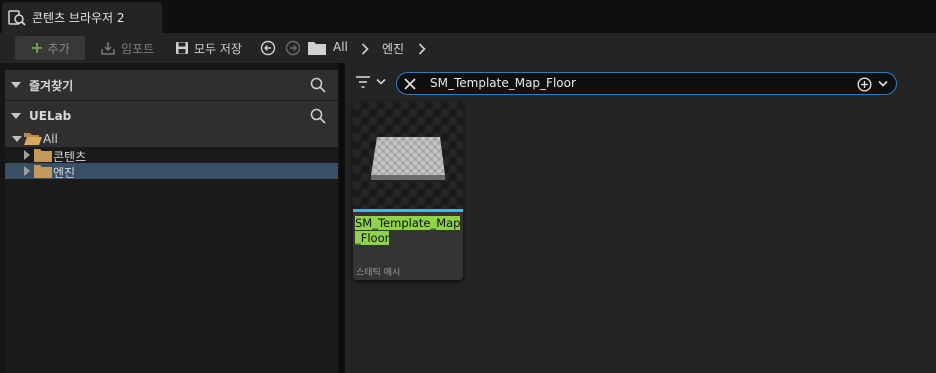 This screenshot has width=936, height=373. I want to click on favorites-label: 즐겨찾기, so click(51, 85).